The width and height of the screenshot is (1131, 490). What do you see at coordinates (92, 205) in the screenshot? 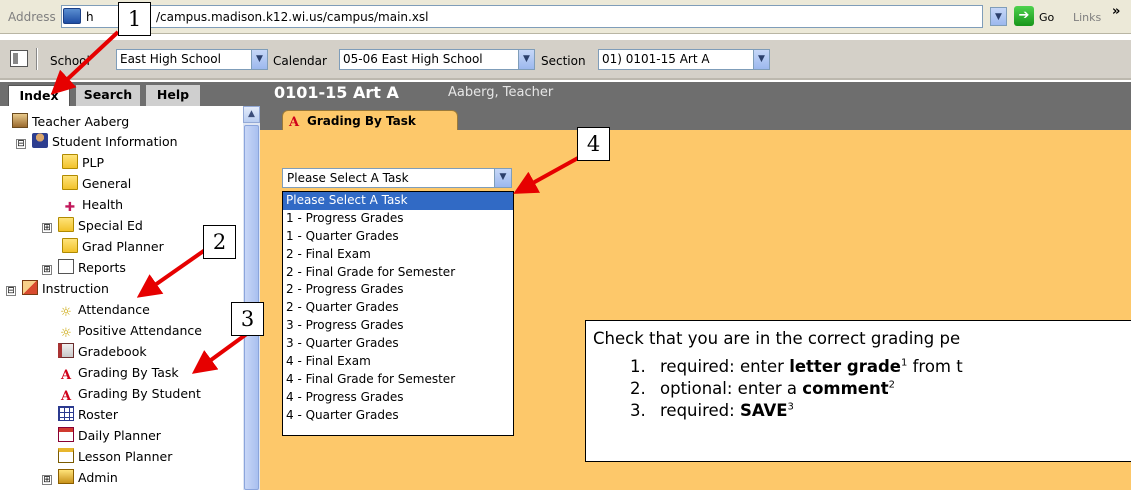
I see `tree-item-health: ✚ Health` at bounding box center [92, 205].